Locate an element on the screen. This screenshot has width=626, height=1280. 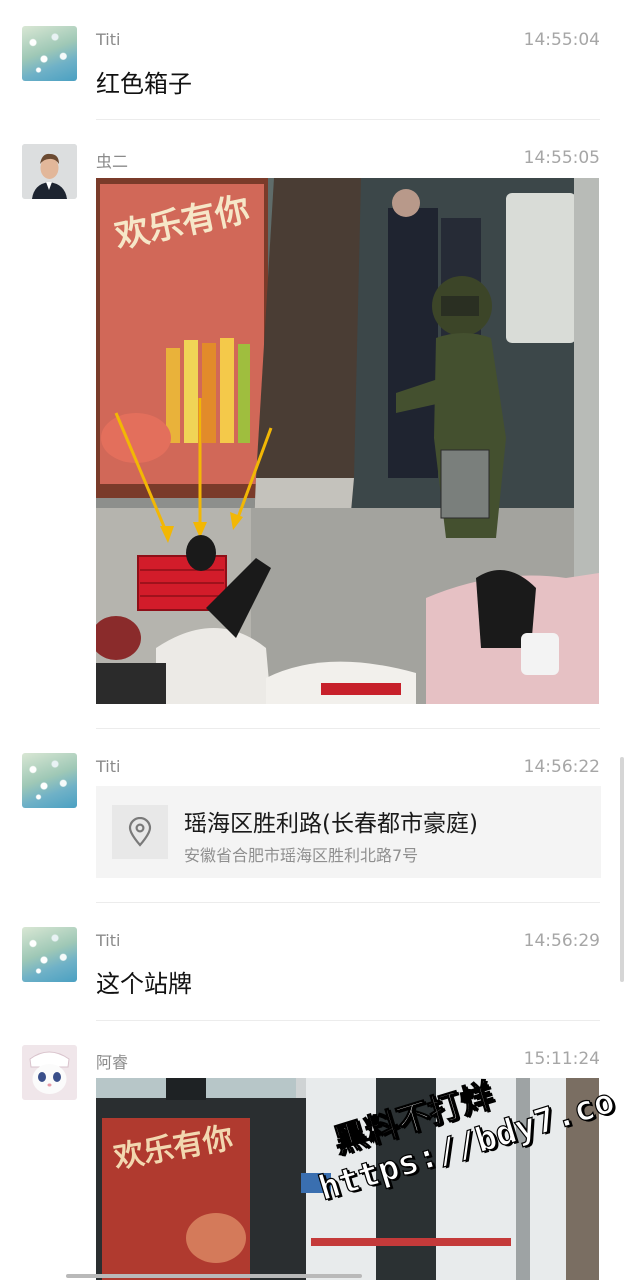
scrollbar is located at coordinates (622, 869).